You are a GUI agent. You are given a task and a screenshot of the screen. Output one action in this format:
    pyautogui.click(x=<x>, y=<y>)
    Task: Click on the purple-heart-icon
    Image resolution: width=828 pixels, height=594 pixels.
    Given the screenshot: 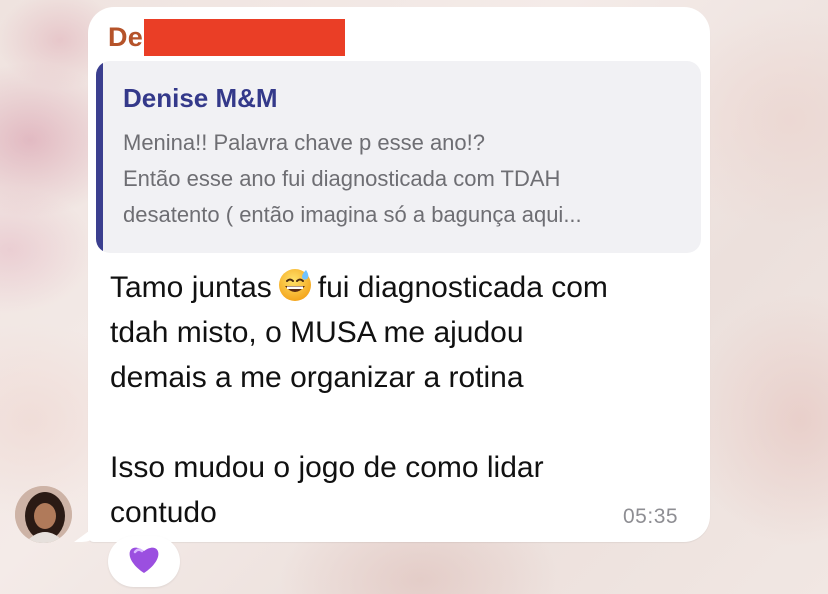 What is the action you would take?
    pyautogui.click(x=144, y=561)
    